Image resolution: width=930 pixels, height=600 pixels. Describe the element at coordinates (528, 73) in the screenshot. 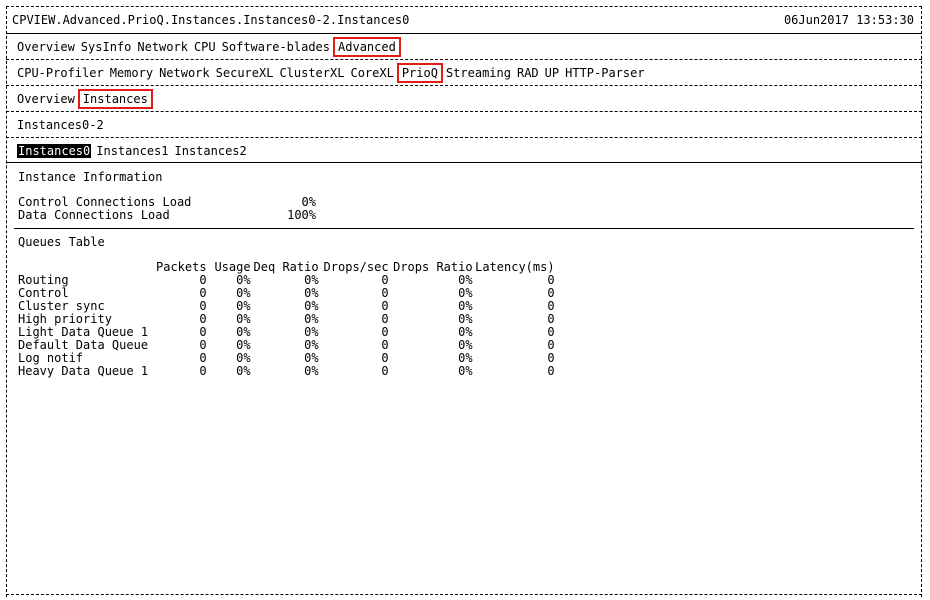

I see `menu2-rad: RAD` at that location.